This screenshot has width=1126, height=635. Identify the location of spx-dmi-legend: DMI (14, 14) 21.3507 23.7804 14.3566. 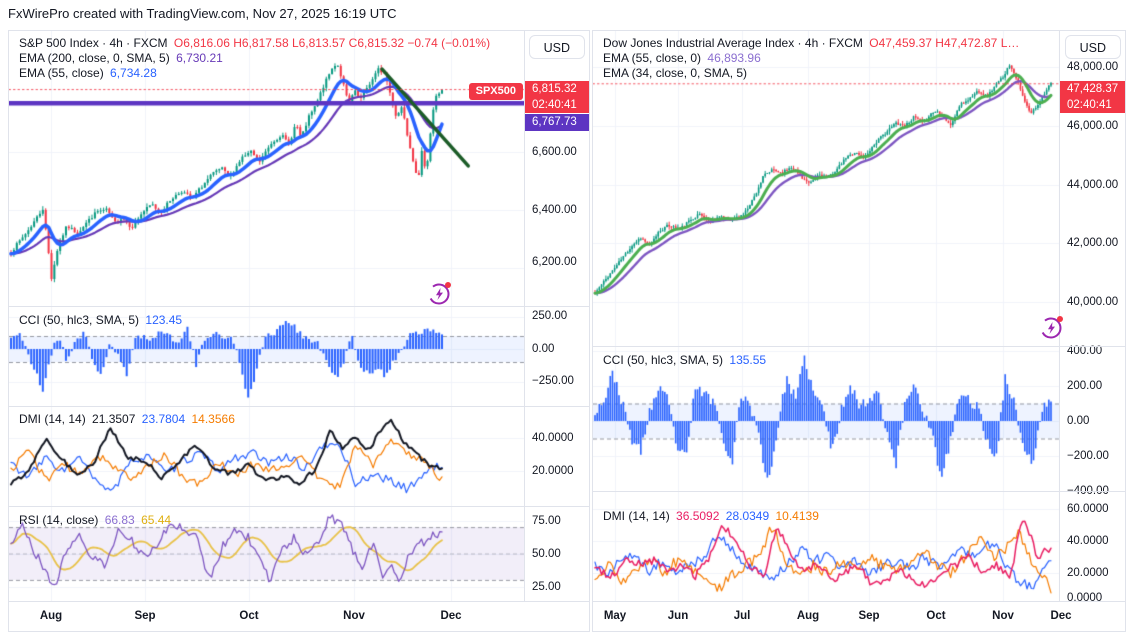
(128, 419).